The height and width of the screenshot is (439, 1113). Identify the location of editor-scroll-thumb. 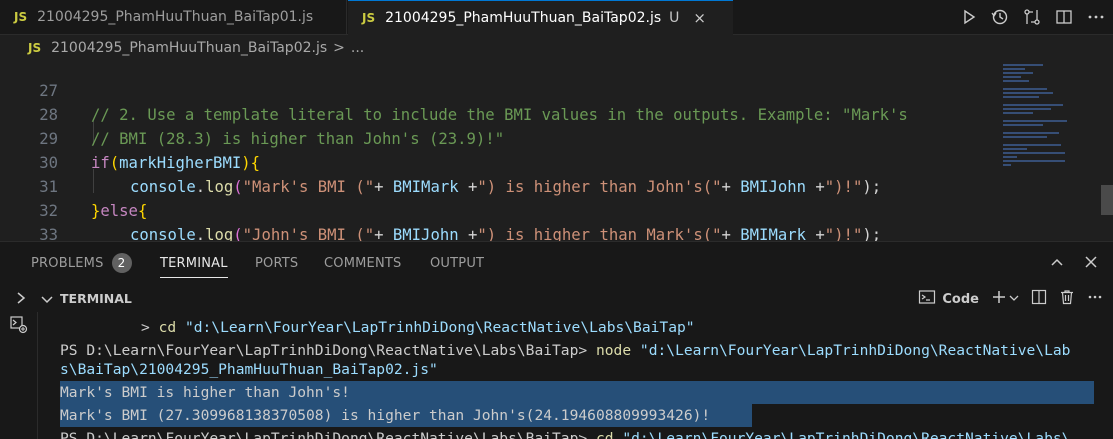
(1107, 200).